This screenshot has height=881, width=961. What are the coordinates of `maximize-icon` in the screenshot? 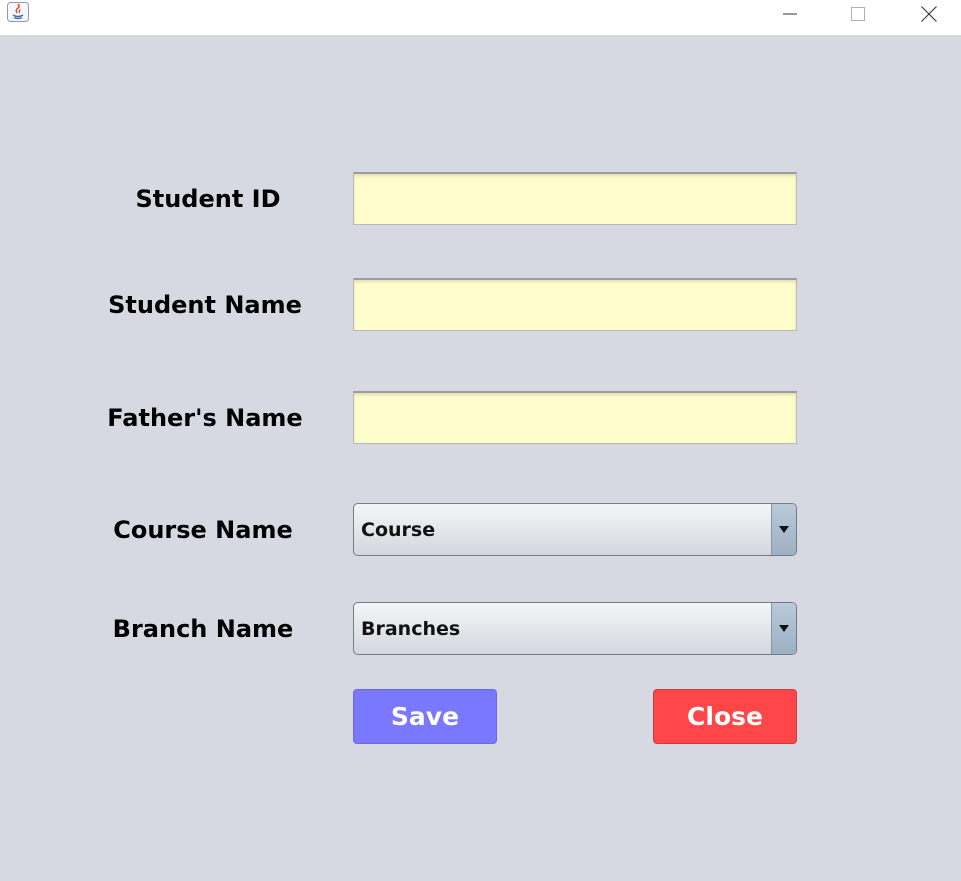 It's located at (858, 14).